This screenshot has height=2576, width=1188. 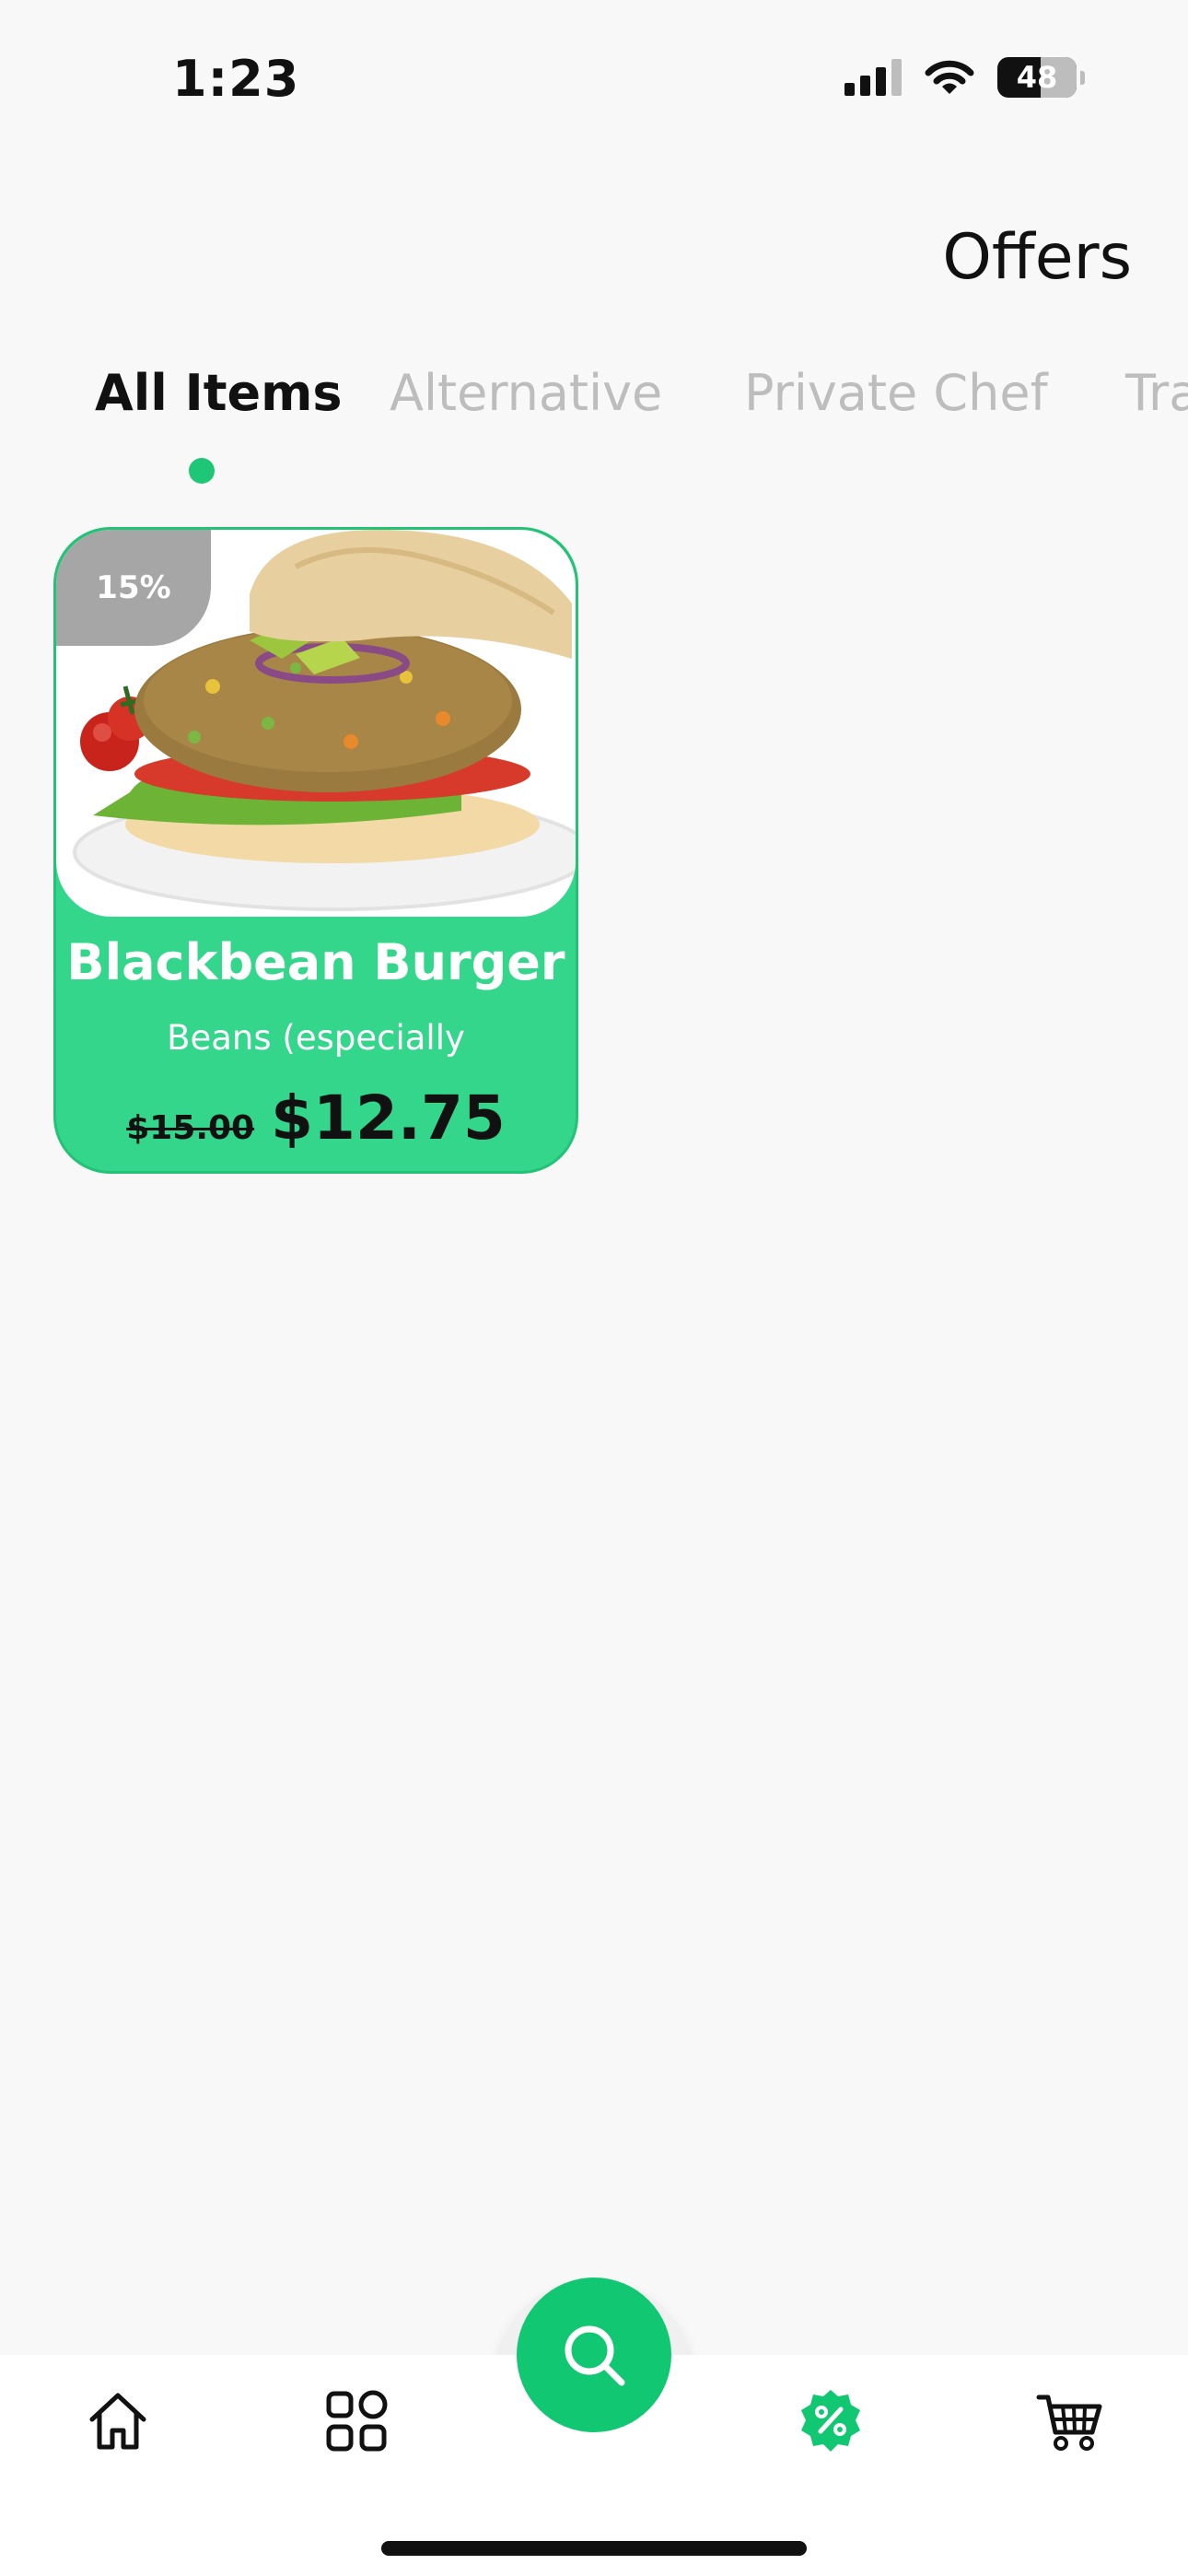 What do you see at coordinates (1156, 393) in the screenshot?
I see `tab-tra: Tra` at bounding box center [1156, 393].